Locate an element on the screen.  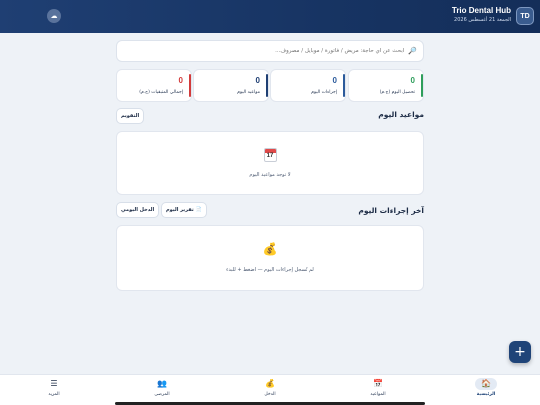
nav-item-appointments: 📅 المواعيد is located at coordinates (378, 391).